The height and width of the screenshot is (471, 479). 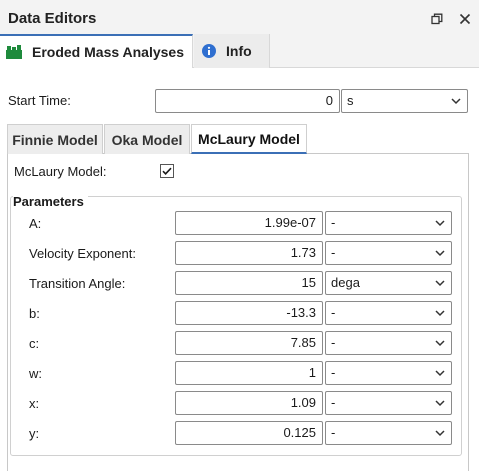 What do you see at coordinates (249, 343) in the screenshot?
I see `param-input-c: 7.85` at bounding box center [249, 343].